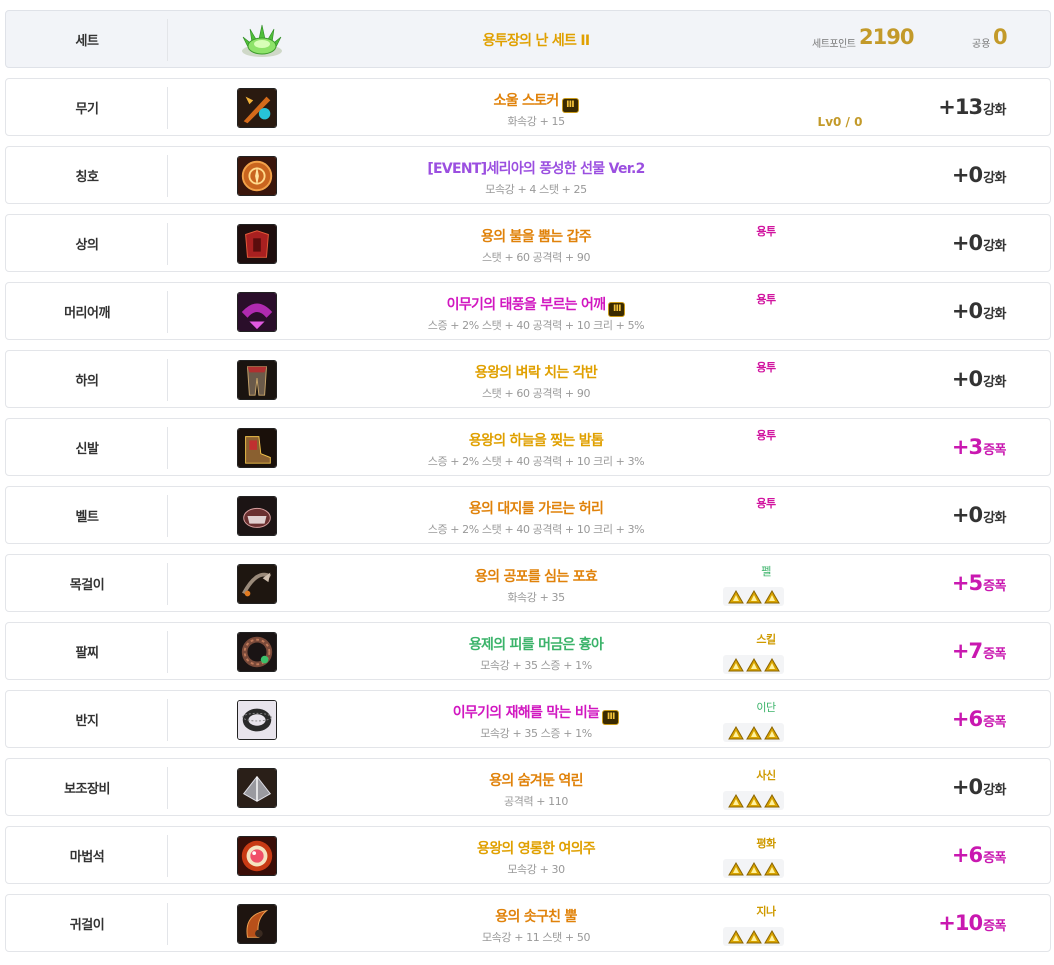  Describe the element at coordinates (87, 721) in the screenshot. I see `slot-label: 반지` at that location.